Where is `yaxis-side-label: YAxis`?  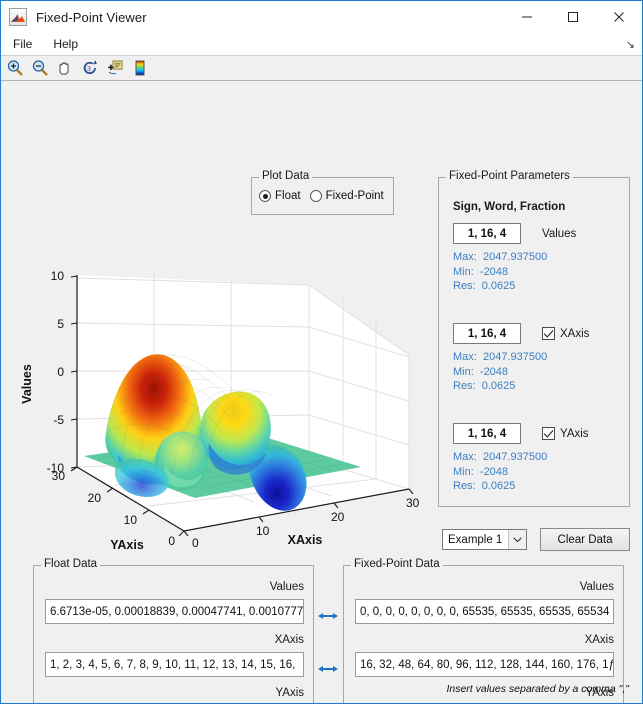
yaxis-side-label: YAxis is located at coordinates (574, 433).